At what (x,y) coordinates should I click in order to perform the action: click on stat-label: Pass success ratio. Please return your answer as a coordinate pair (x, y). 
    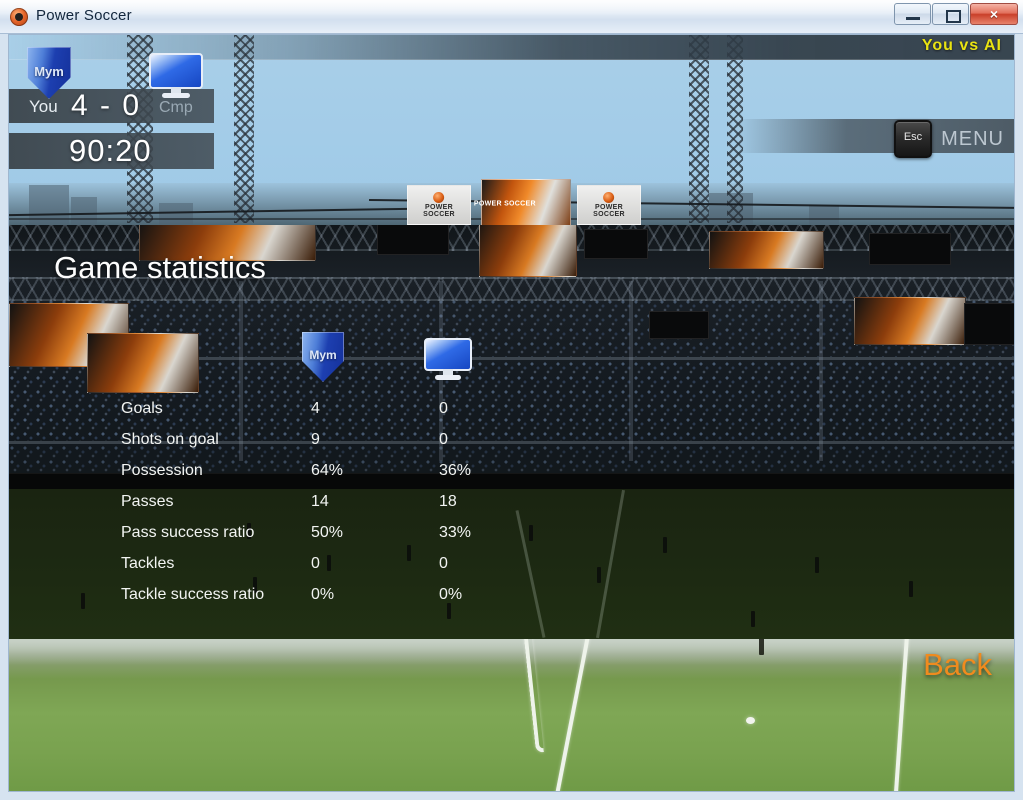
    Looking at the image, I should click on (188, 532).